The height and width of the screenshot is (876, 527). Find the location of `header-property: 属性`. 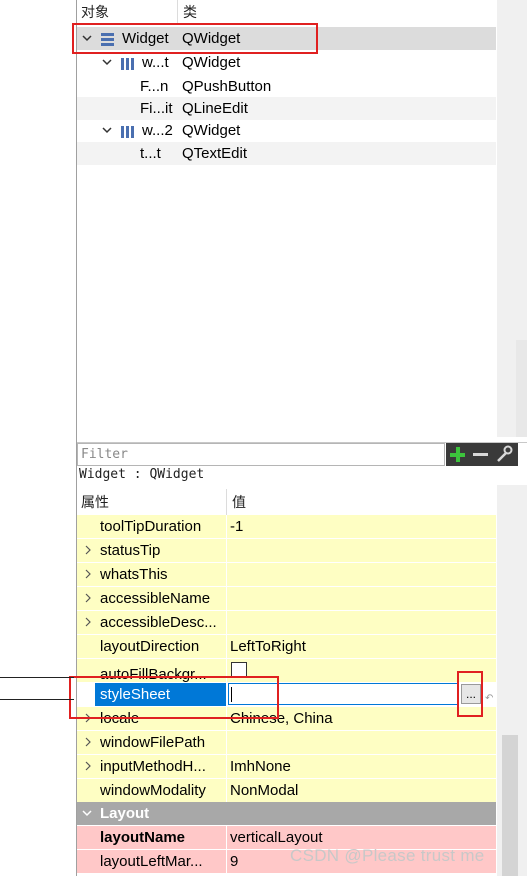

header-property: 属性 is located at coordinates (95, 502).